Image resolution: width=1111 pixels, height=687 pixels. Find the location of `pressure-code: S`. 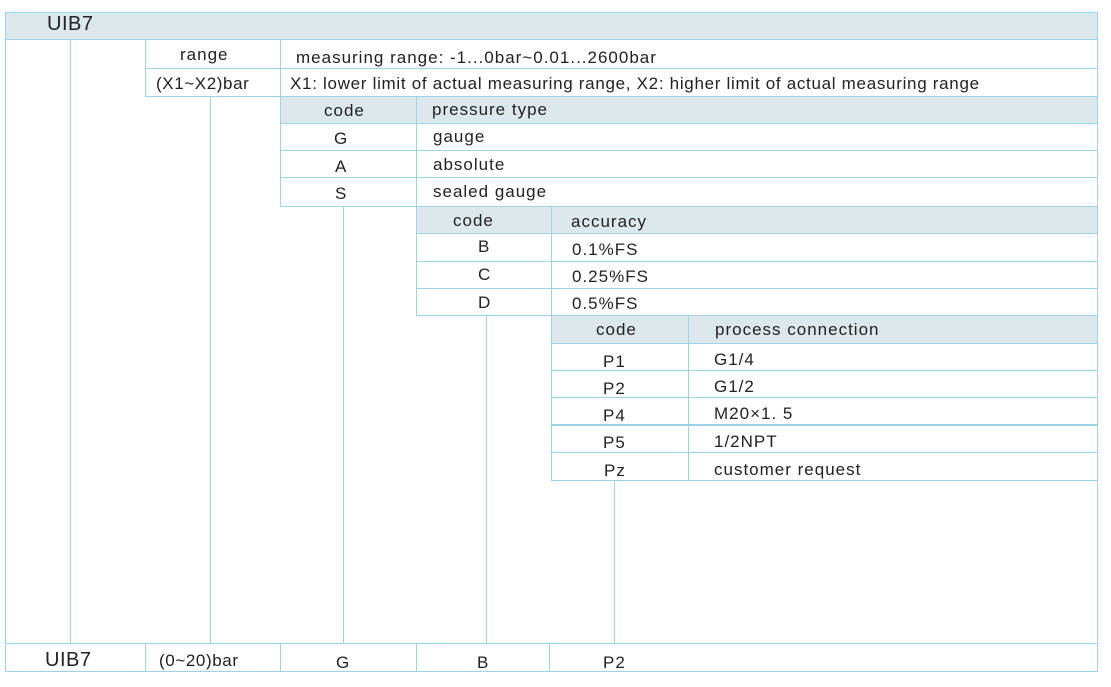

pressure-code: S is located at coordinates (341, 193).